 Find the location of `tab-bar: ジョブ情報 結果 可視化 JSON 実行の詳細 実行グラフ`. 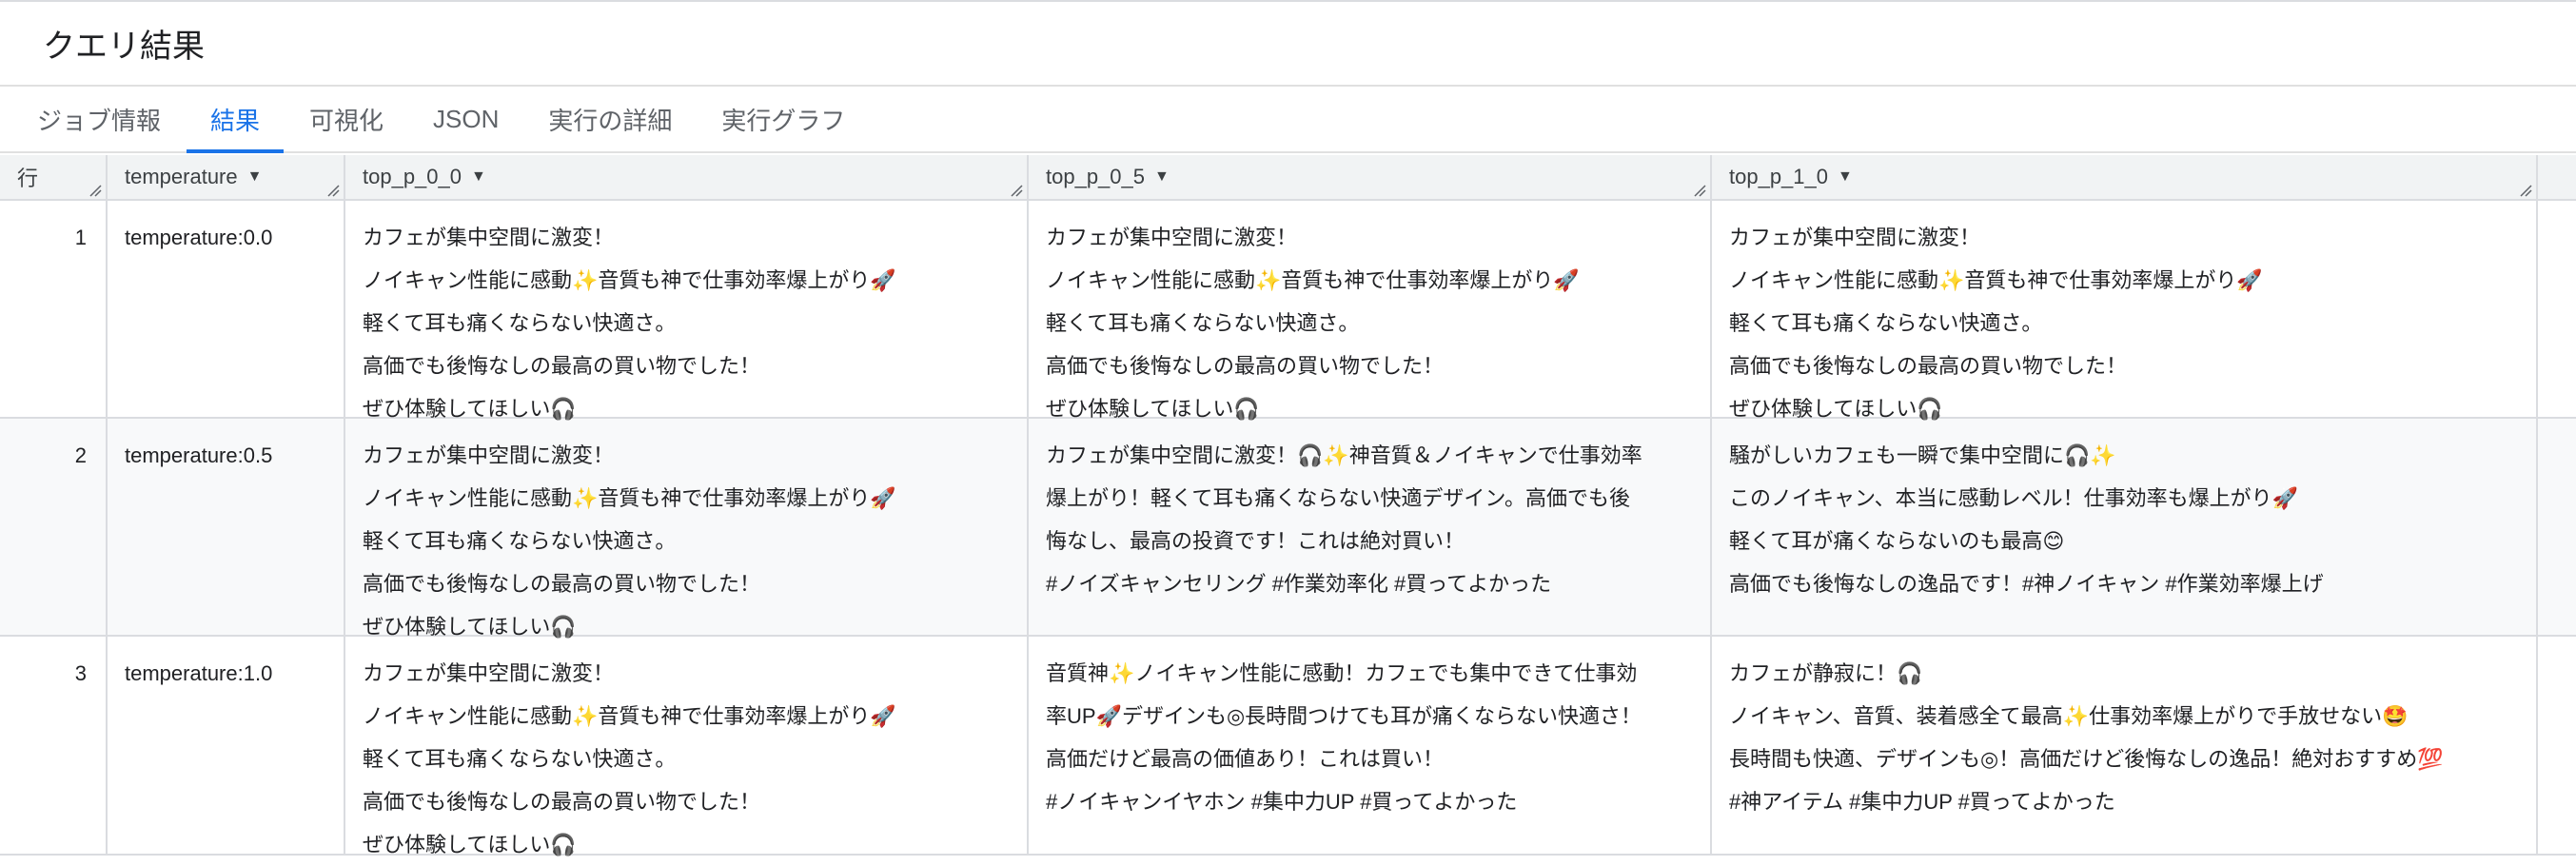

tab-bar: ジョブ情報 結果 可視化 JSON 実行の詳細 実行グラフ is located at coordinates (1288, 120).